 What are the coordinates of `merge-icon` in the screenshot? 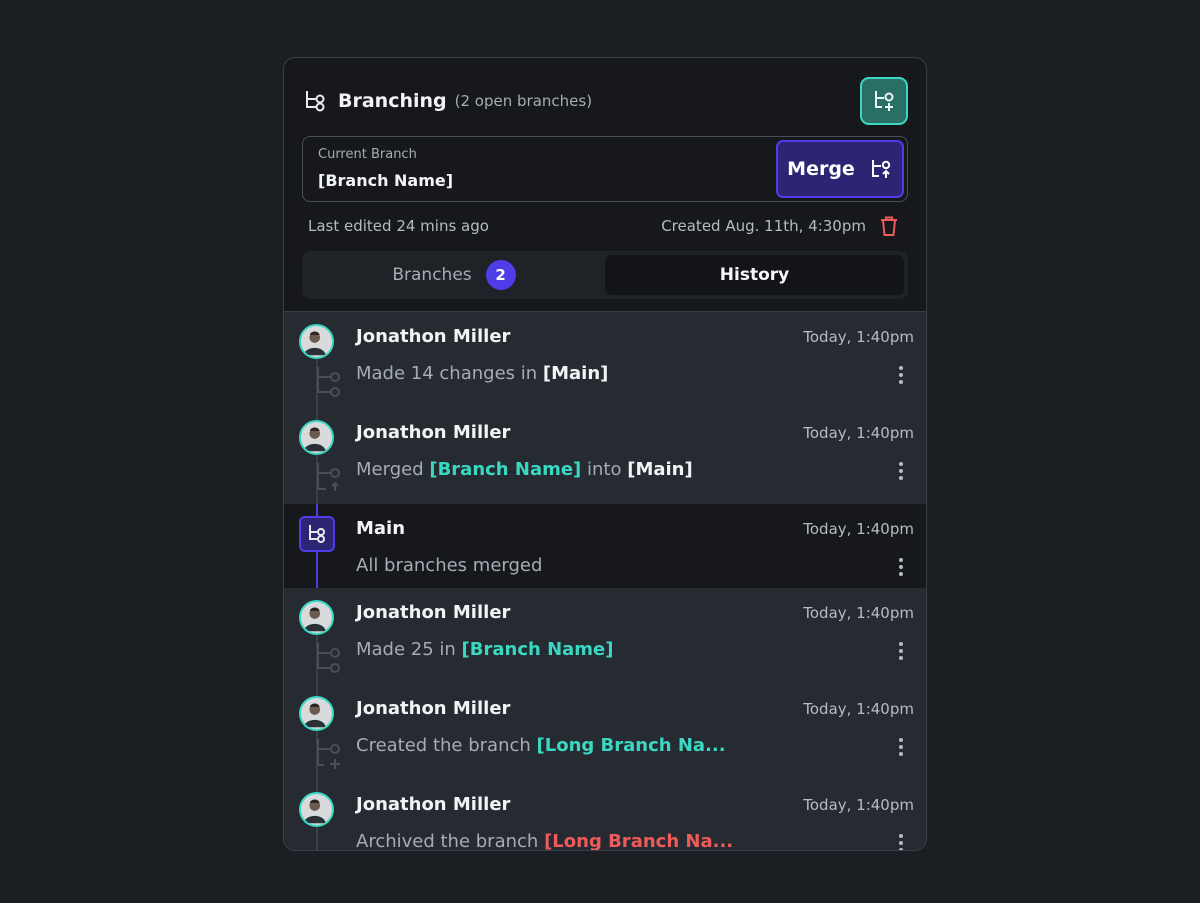 It's located at (881, 169).